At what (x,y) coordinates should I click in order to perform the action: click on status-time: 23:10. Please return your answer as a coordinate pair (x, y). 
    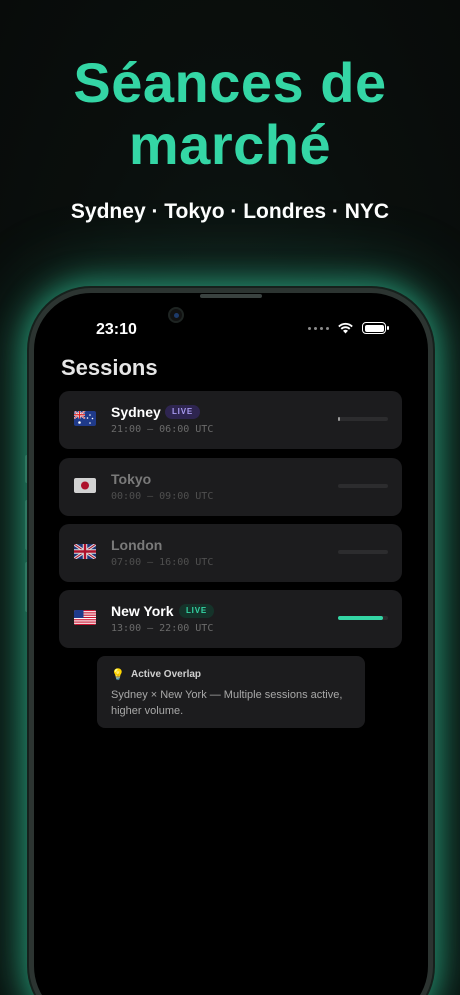
    Looking at the image, I should click on (116, 329).